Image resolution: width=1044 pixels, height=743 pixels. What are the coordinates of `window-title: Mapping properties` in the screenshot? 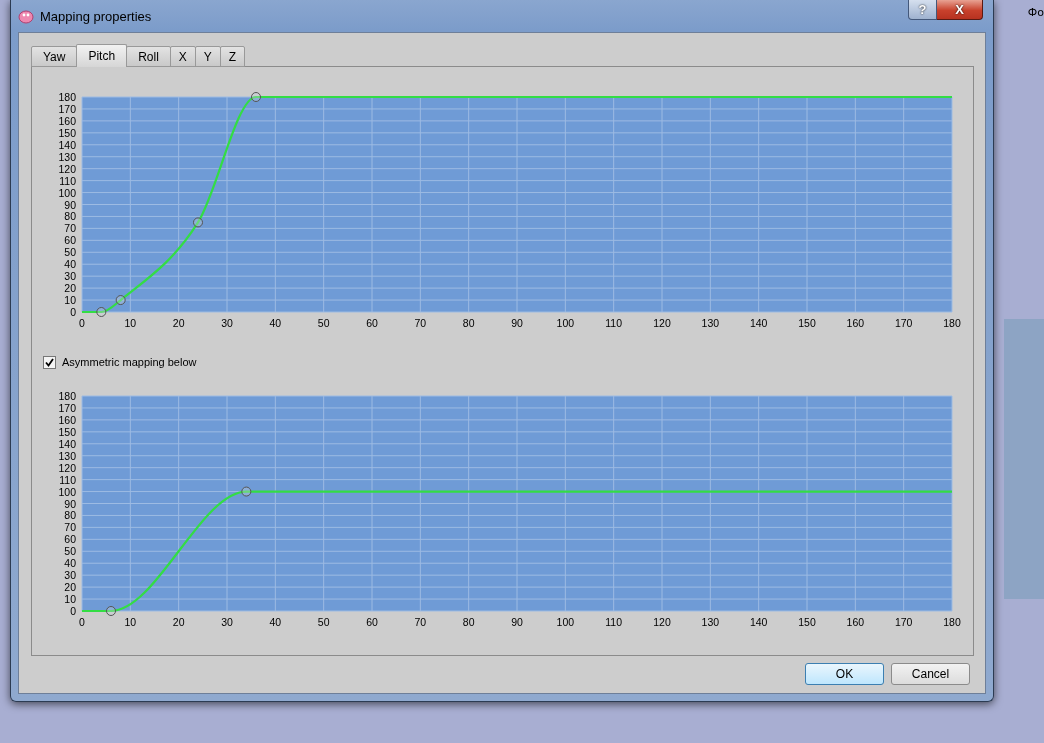 It's located at (96, 16).